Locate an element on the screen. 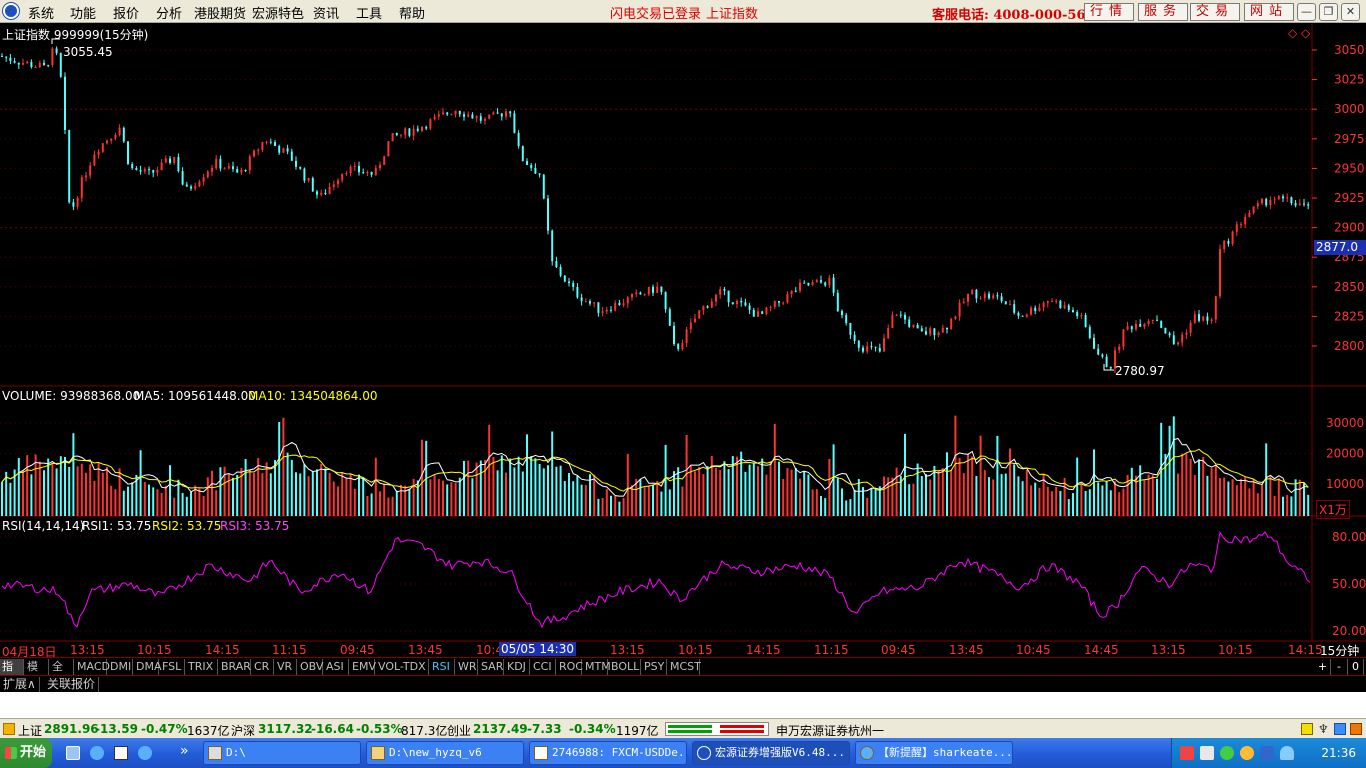  alert-icon is located at coordinates (1307, 729).